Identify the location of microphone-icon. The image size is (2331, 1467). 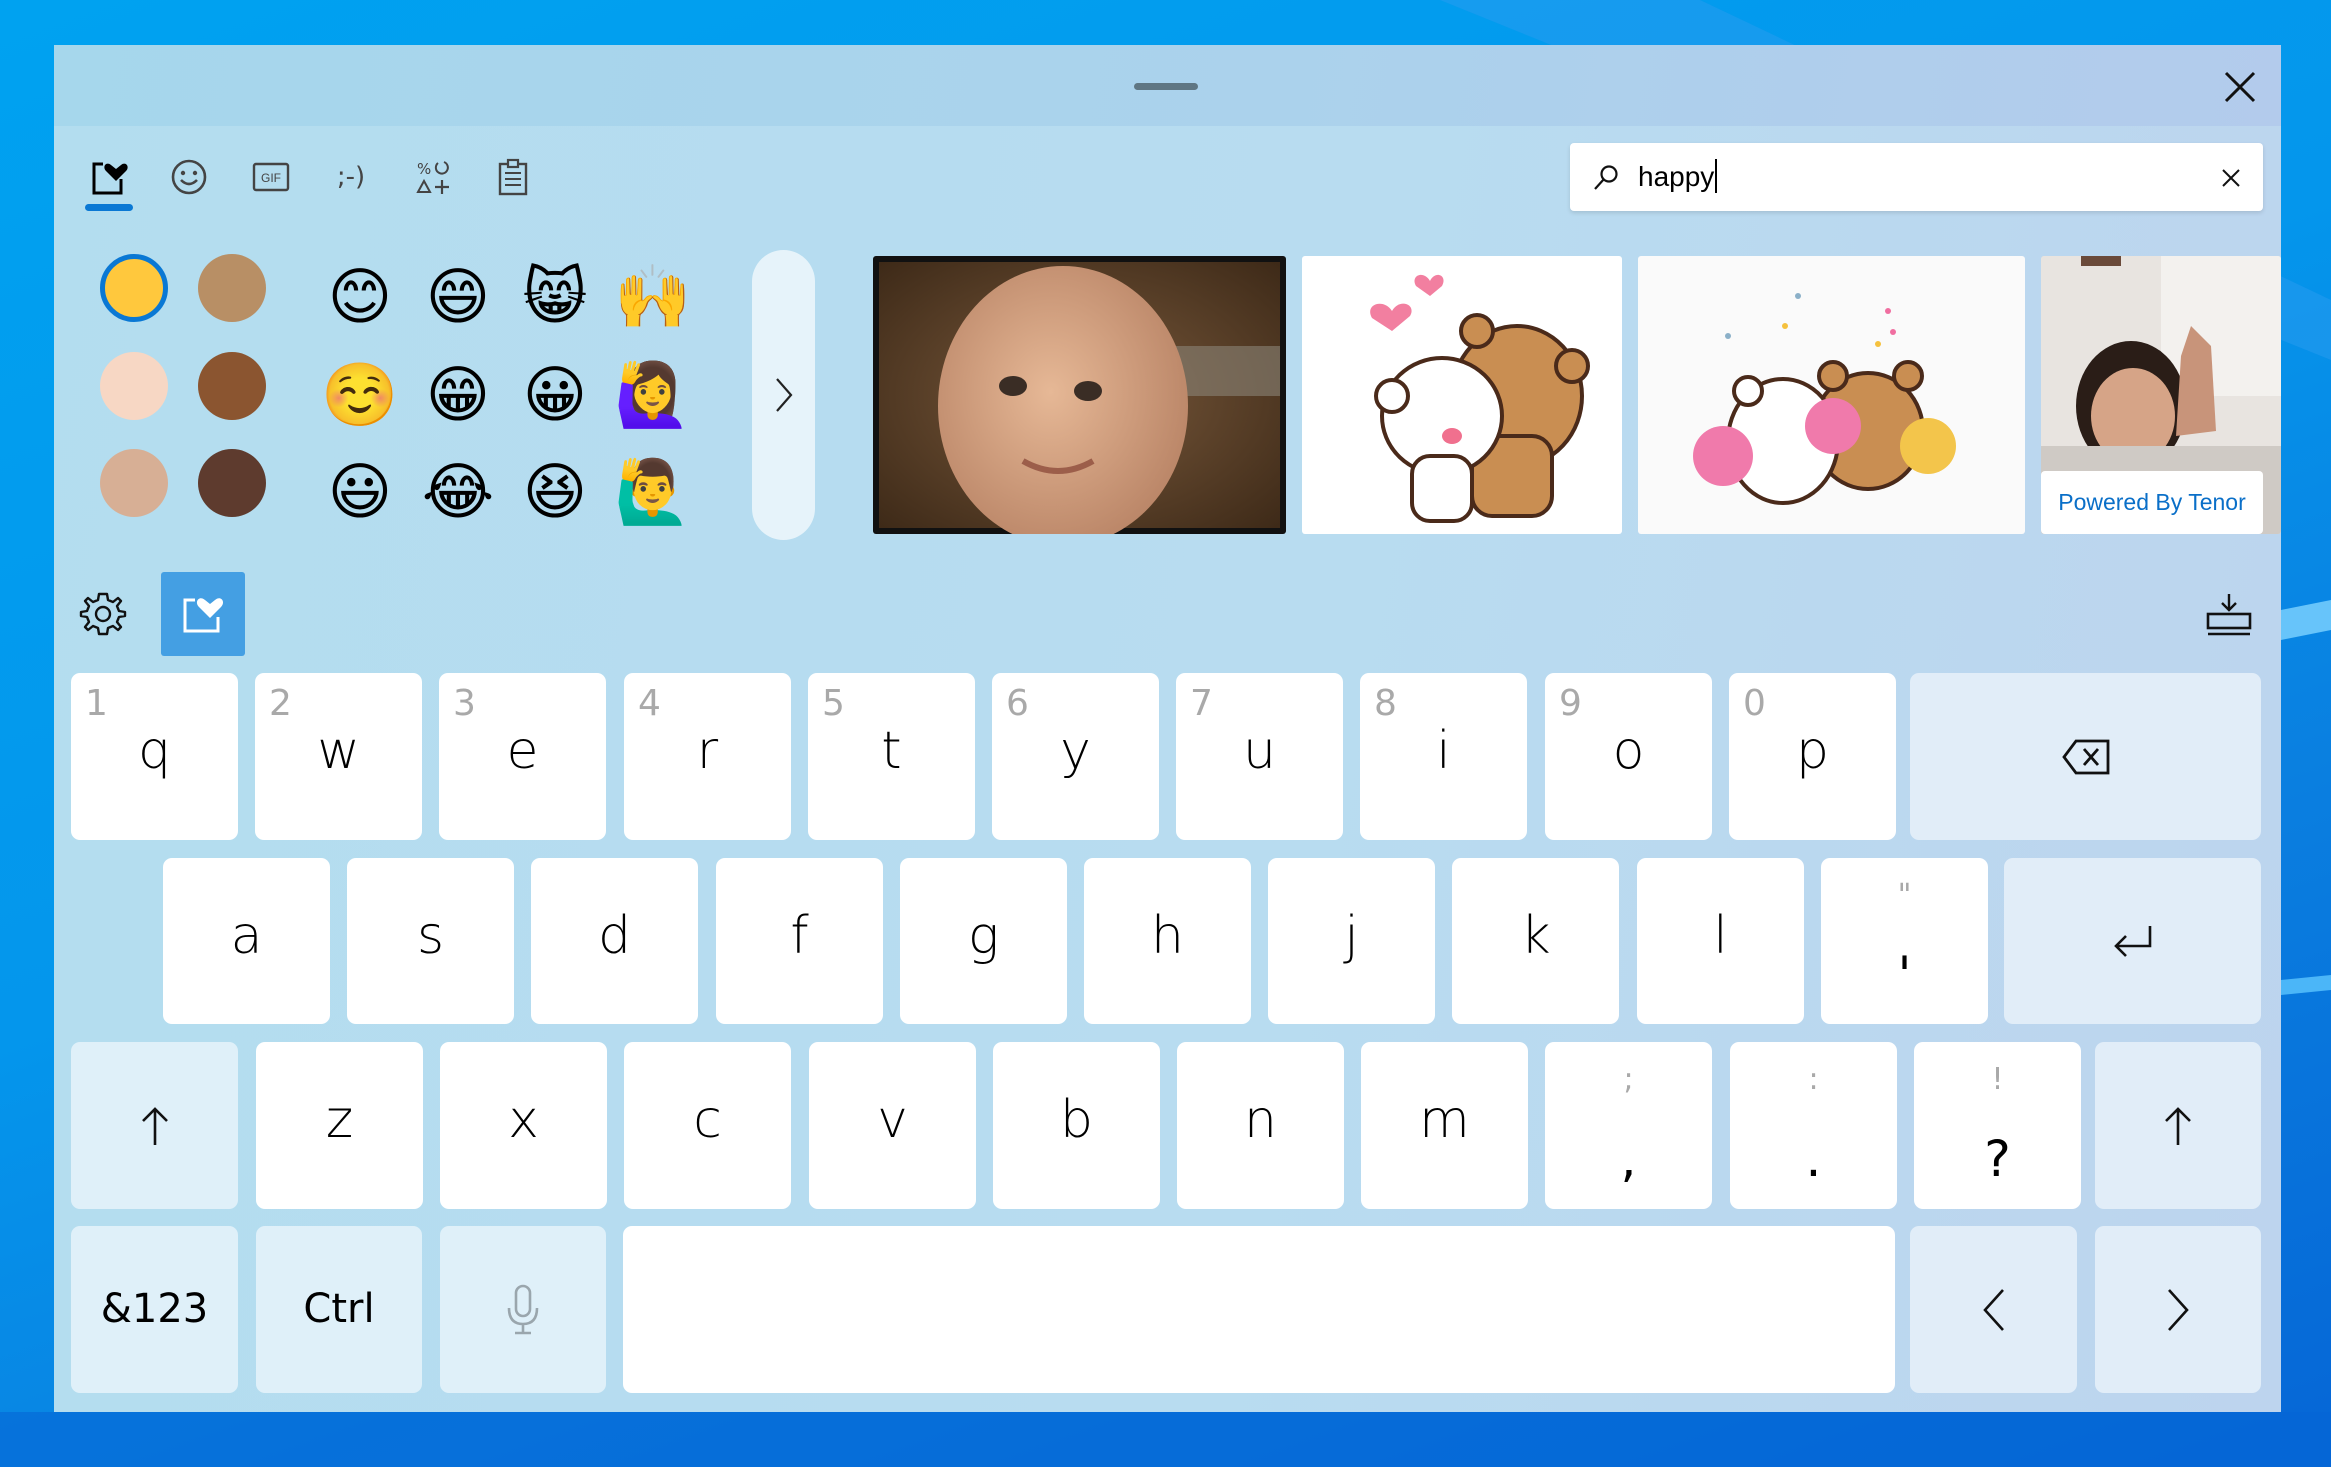
(523, 1309).